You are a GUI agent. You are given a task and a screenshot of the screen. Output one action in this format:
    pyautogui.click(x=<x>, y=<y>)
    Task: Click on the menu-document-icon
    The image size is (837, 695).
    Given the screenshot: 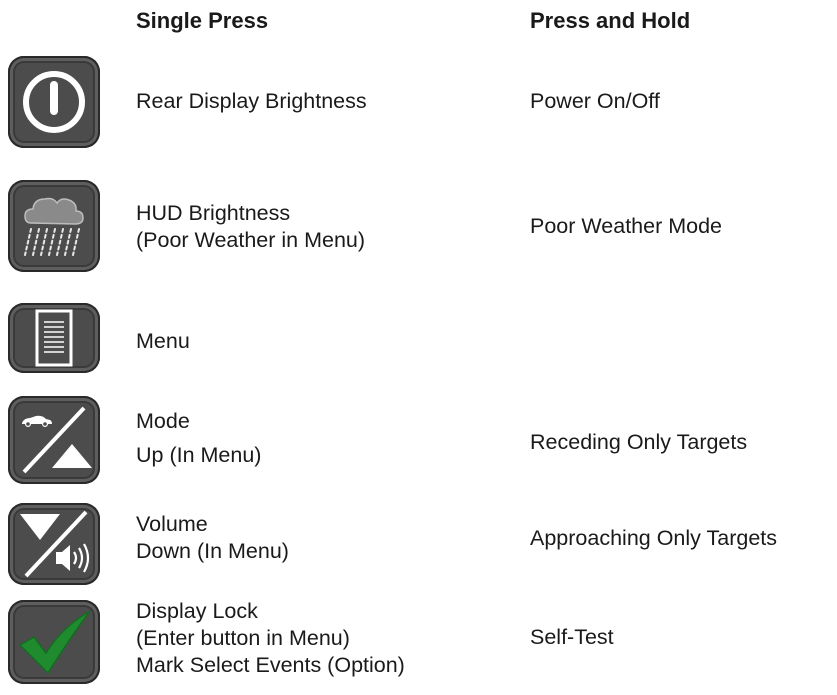 What is the action you would take?
    pyautogui.click(x=54, y=338)
    